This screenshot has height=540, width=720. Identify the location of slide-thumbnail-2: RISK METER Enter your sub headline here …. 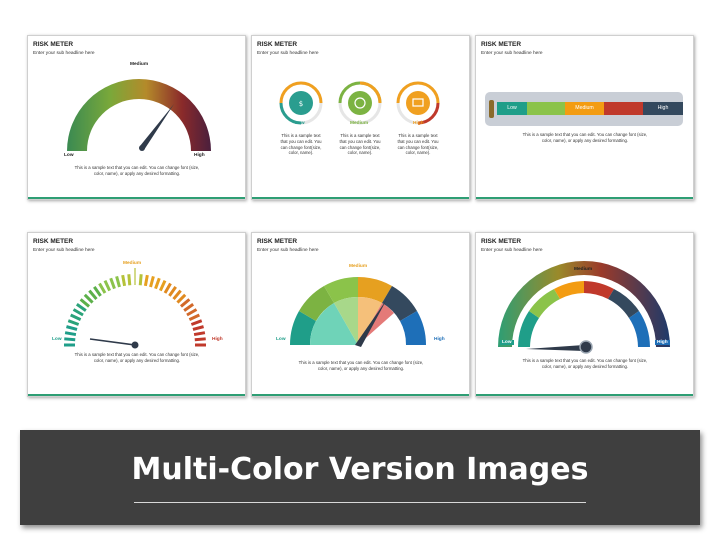
(360, 117).